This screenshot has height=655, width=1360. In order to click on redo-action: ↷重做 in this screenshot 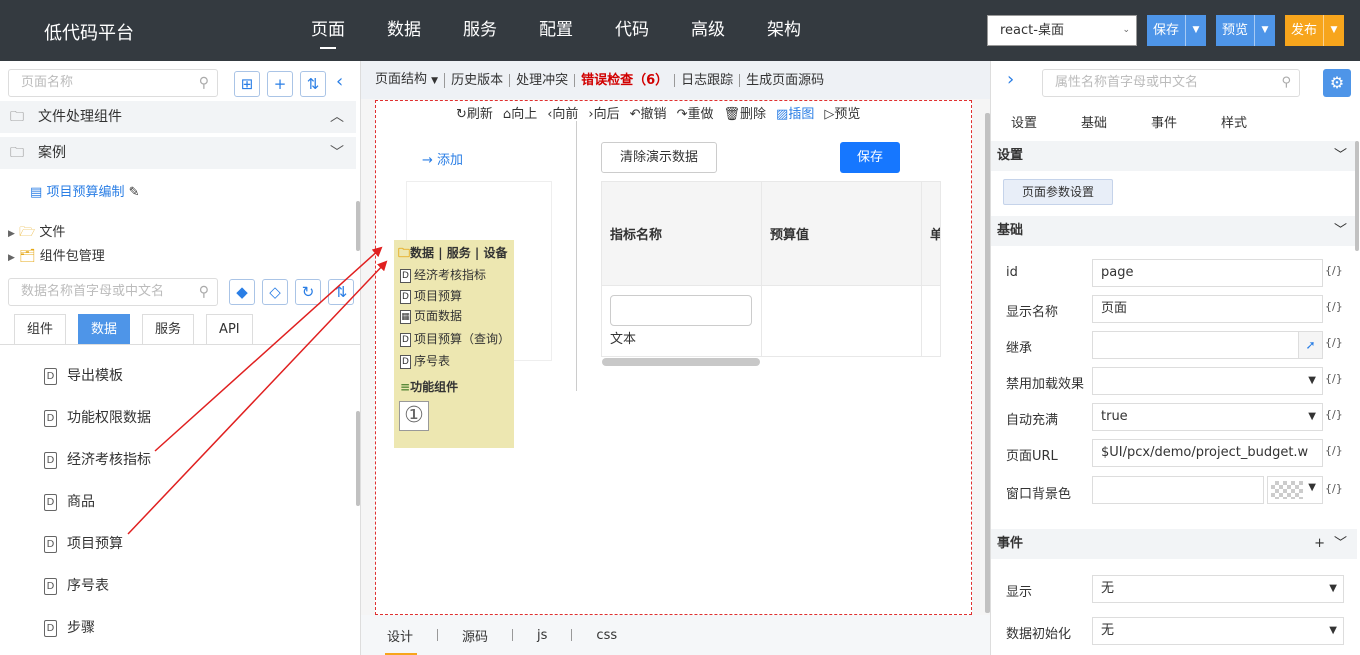, I will do `click(695, 112)`.